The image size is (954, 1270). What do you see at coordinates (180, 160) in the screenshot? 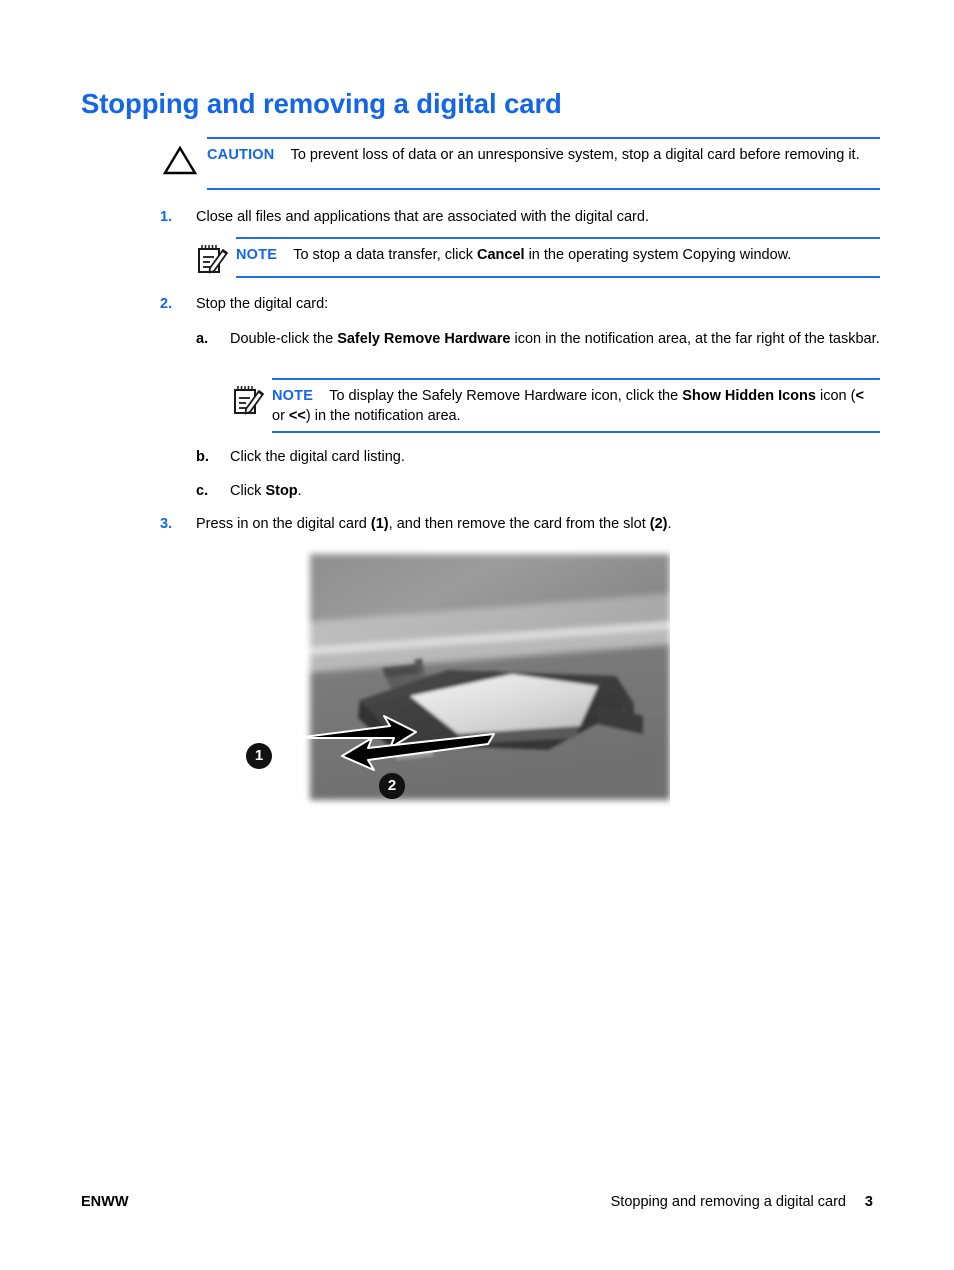
I see `caution-triangle-icon` at bounding box center [180, 160].